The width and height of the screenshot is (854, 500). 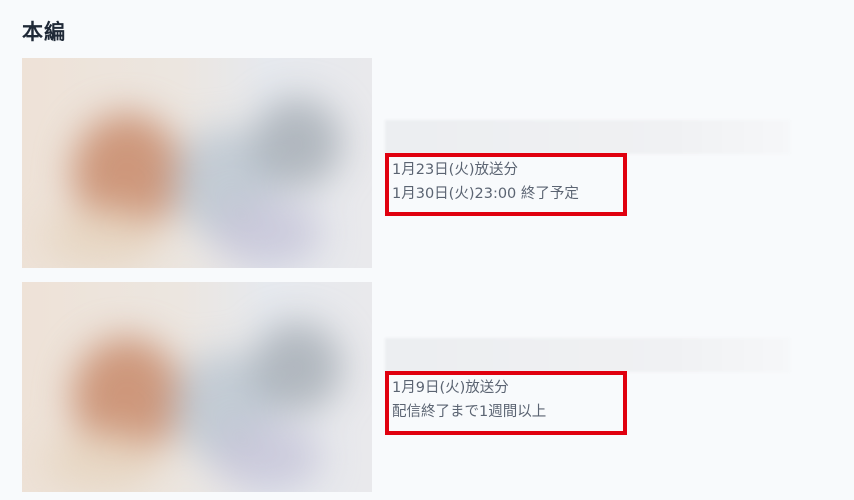 What do you see at coordinates (44, 32) in the screenshot?
I see `section-title: 本編` at bounding box center [44, 32].